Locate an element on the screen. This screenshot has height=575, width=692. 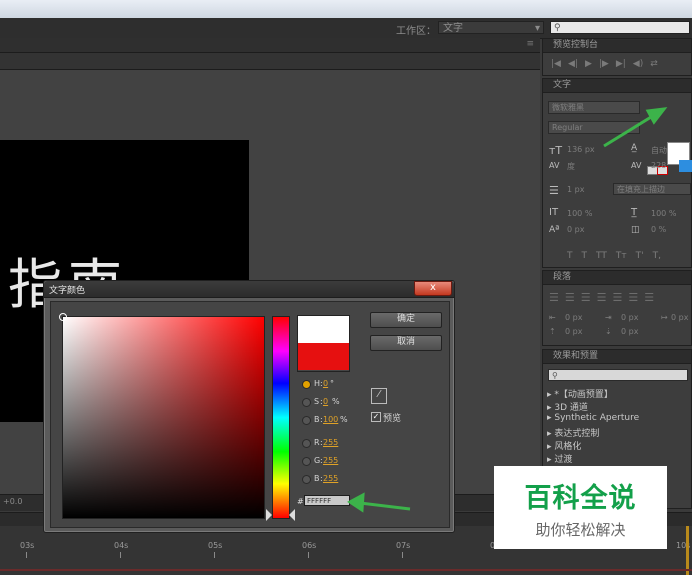
watermark-logo: 百科全说 助你轻松解决 is located at coordinates (580, 507).